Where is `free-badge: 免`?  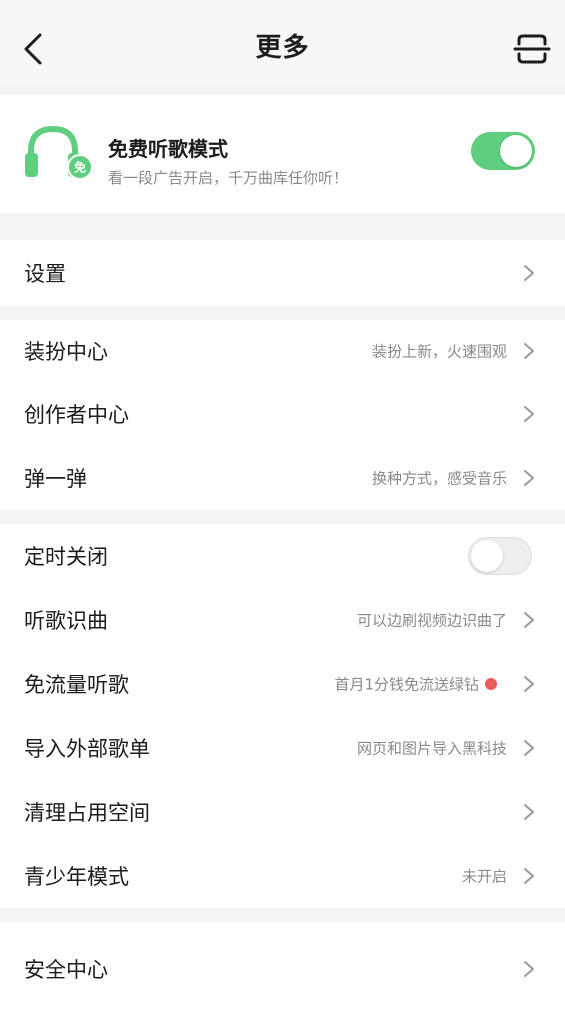
free-badge: 免 is located at coordinates (80, 167).